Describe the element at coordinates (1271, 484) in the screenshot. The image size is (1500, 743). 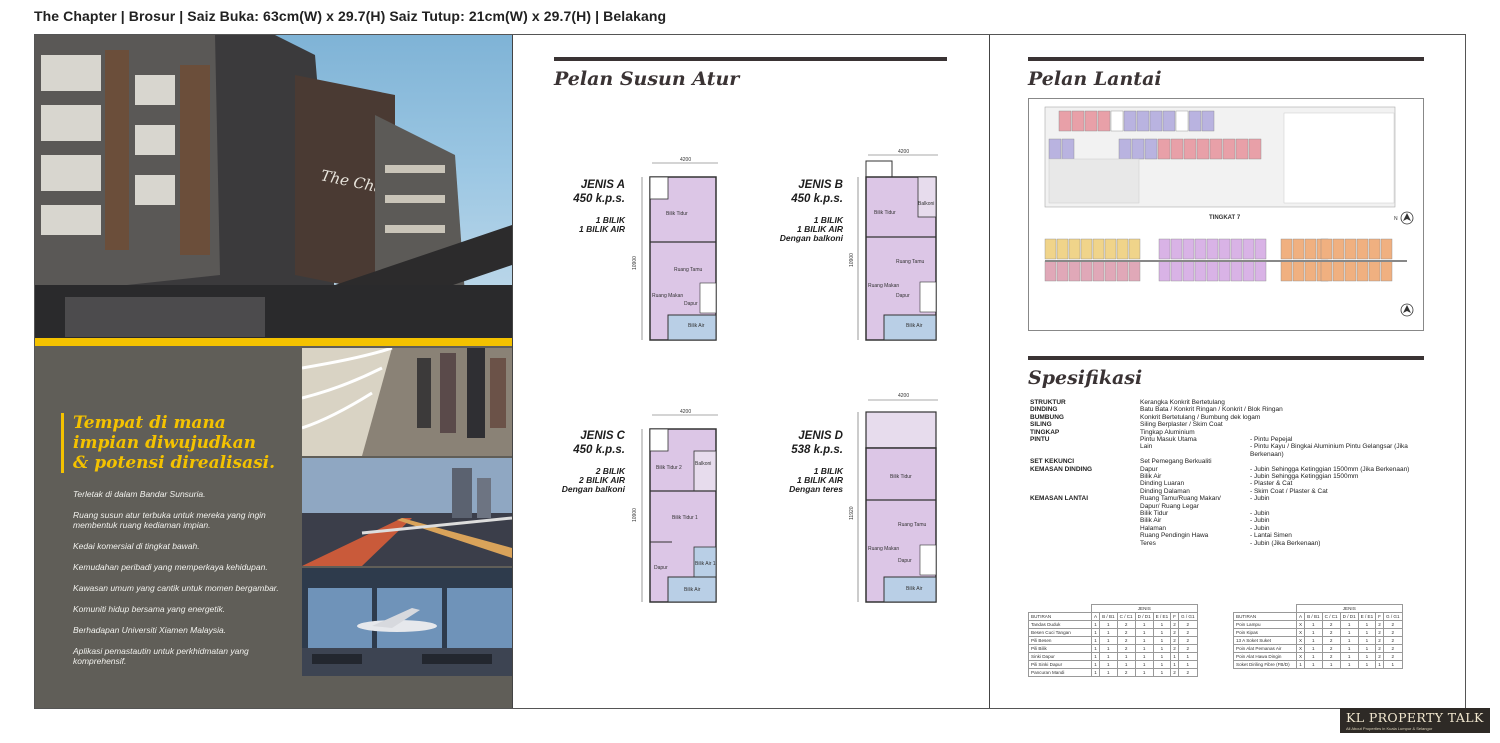
I see `spec-detail: - Plaster & Cat` at that location.